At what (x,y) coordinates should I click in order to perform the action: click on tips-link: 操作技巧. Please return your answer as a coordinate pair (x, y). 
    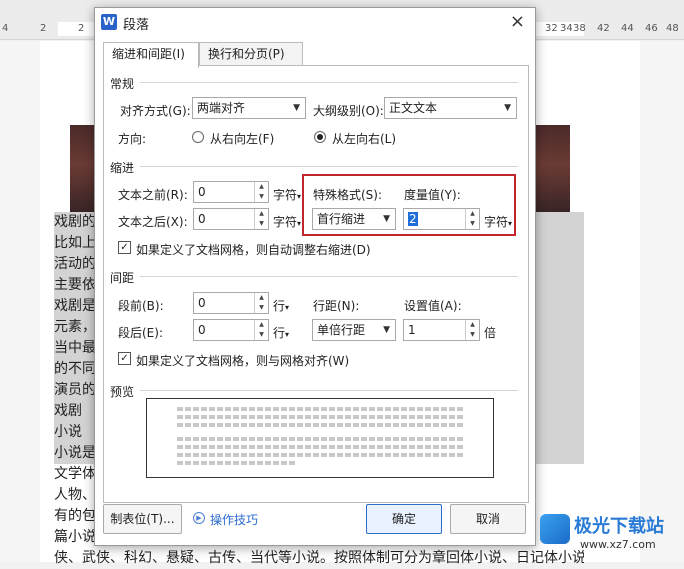
    Looking at the image, I should click on (234, 519).